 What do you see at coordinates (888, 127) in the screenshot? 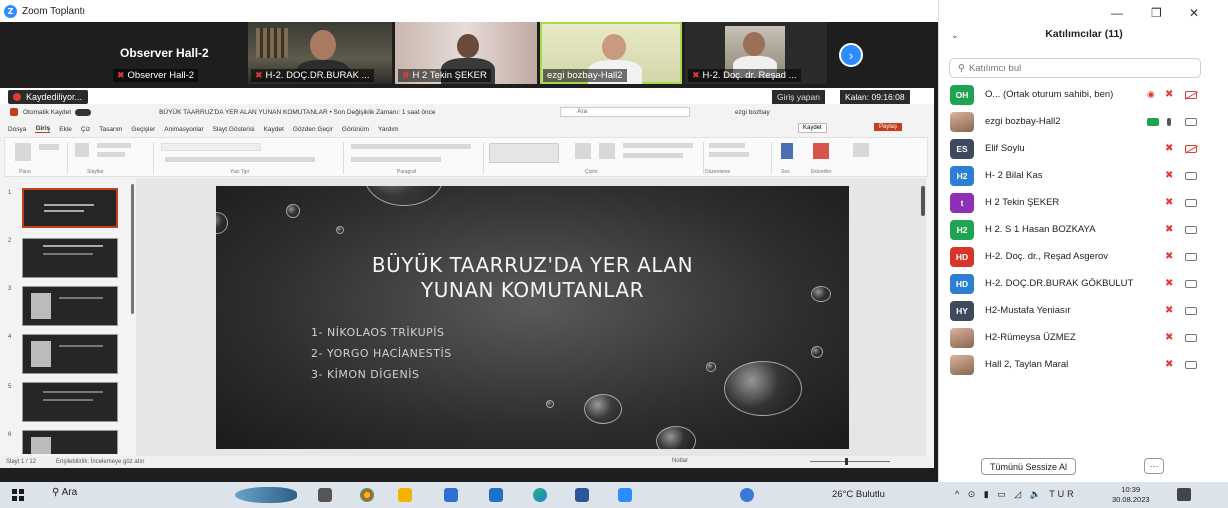
I see `ppt-share-button: Paylaş` at bounding box center [888, 127].